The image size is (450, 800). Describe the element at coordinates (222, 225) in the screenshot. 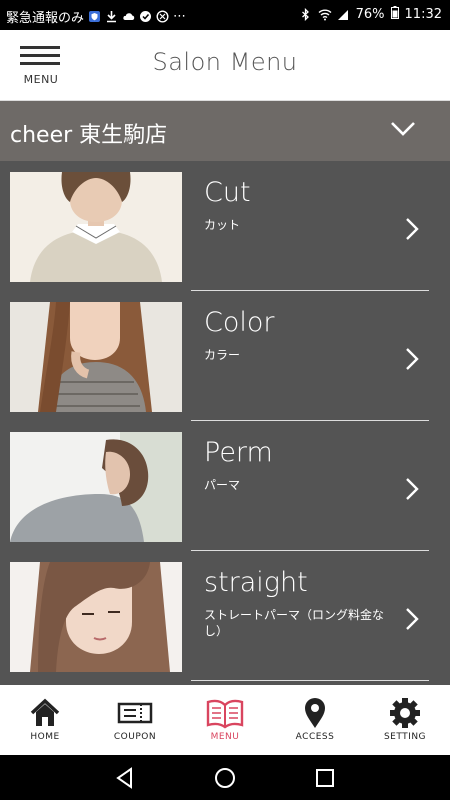

I see `menu-item-subtitle: カット` at that location.